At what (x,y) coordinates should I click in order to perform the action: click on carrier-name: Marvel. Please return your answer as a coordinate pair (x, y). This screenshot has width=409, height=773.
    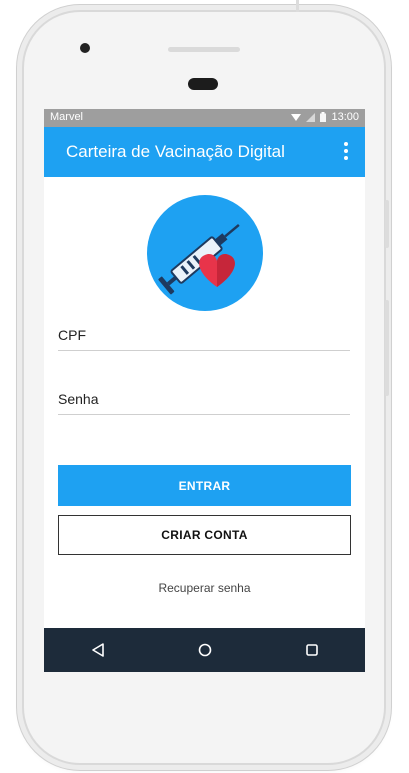
    Looking at the image, I should click on (67, 117).